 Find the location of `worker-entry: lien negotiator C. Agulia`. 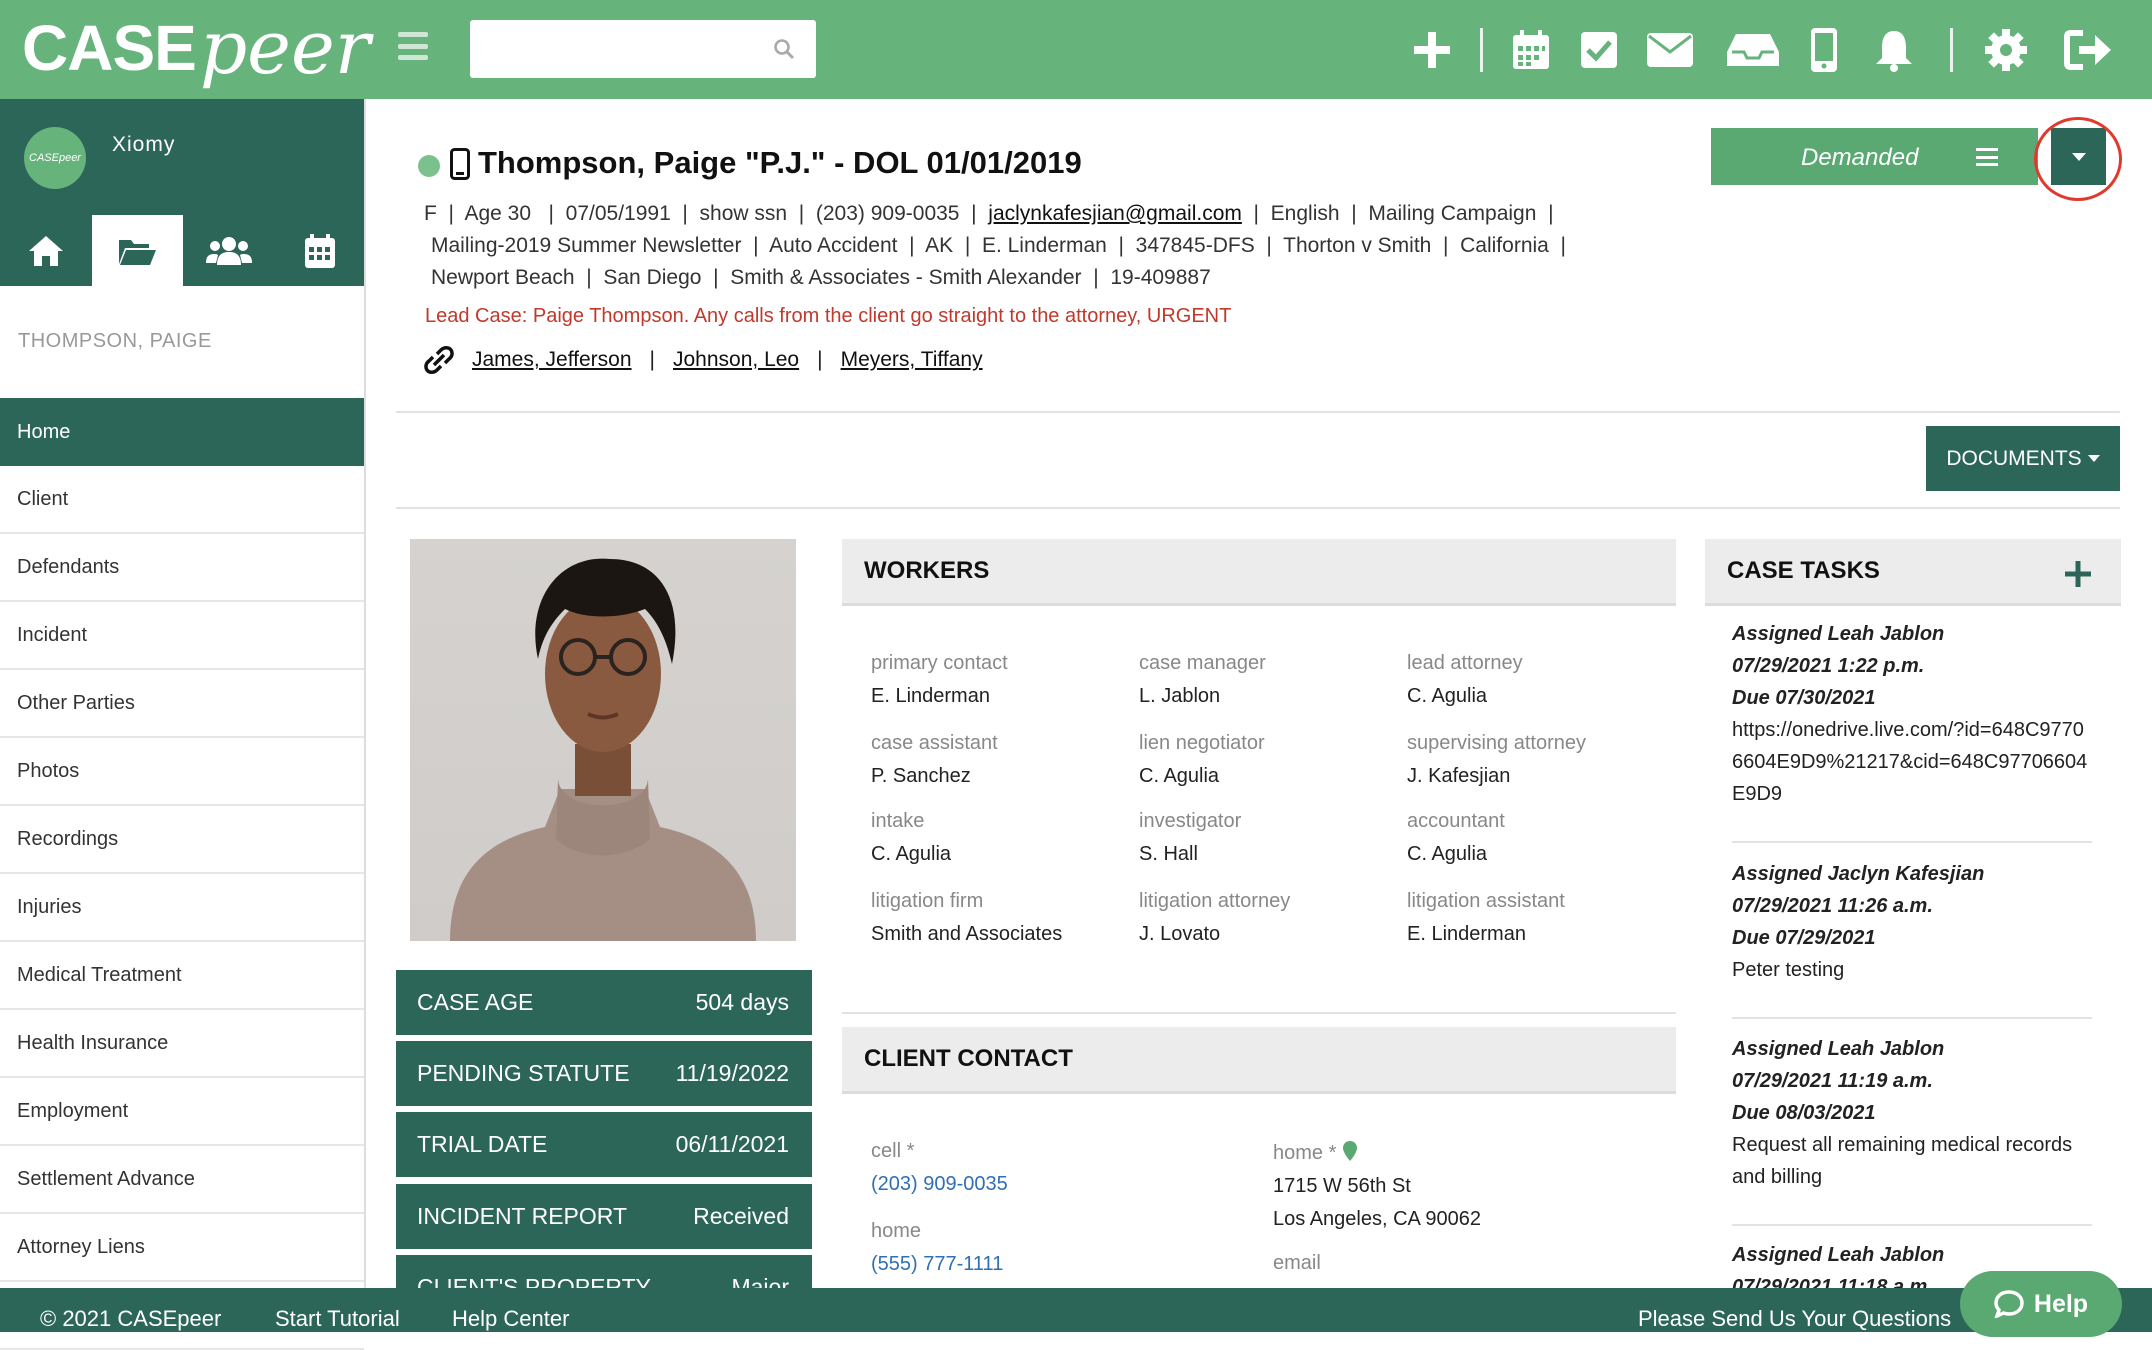

worker-entry: lien negotiator C. Agulia is located at coordinates (1202, 759).